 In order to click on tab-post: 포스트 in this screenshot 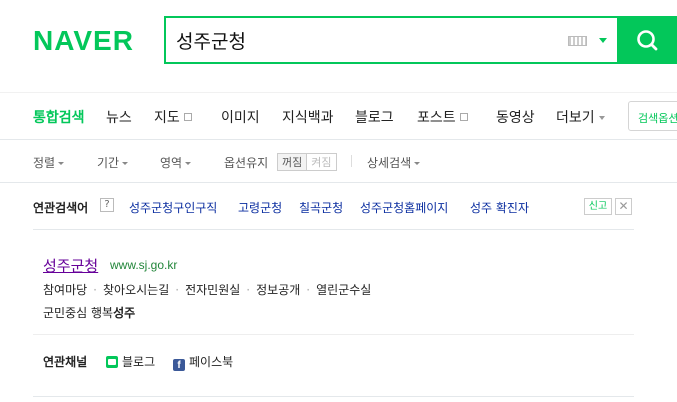, I will do `click(442, 117)`.